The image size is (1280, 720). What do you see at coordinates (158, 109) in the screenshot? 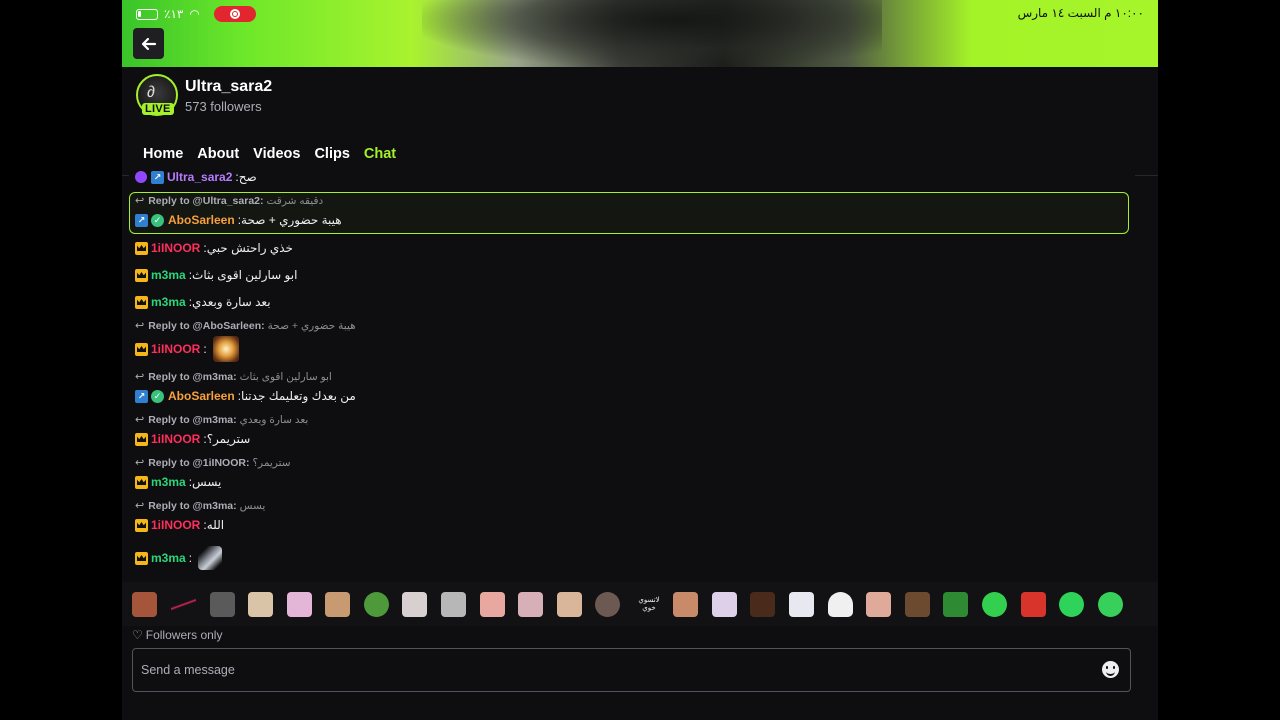
I see `live-badge: LIVE` at bounding box center [158, 109].